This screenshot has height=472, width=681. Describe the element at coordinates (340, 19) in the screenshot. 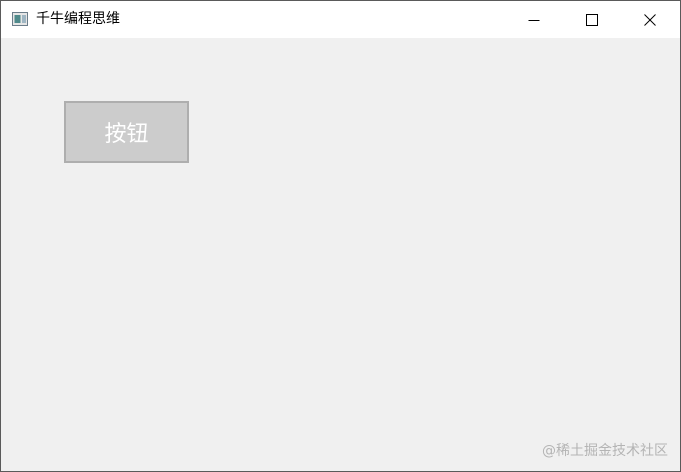

I see `title-bar: 千牛编程思维` at that location.